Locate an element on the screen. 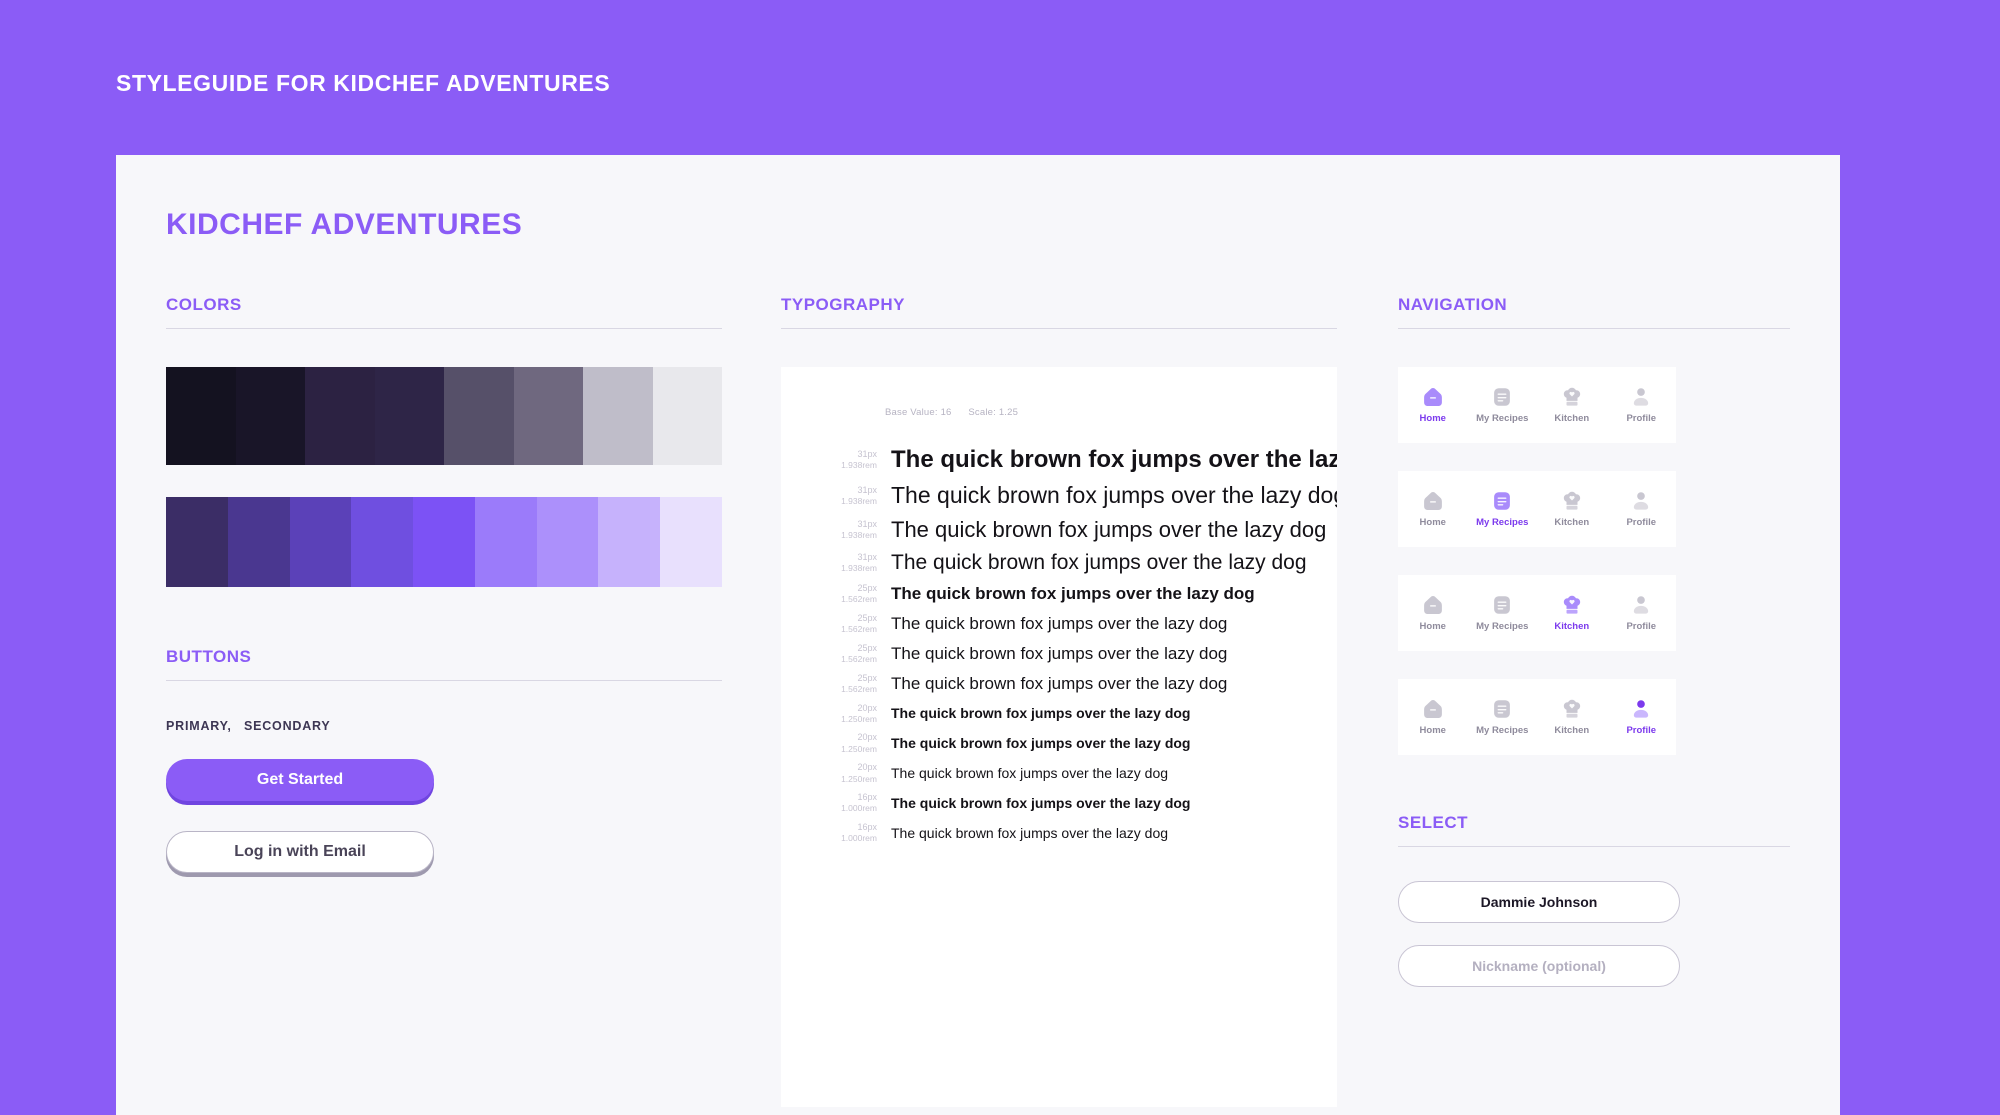  purple-color-ramp is located at coordinates (444, 542).